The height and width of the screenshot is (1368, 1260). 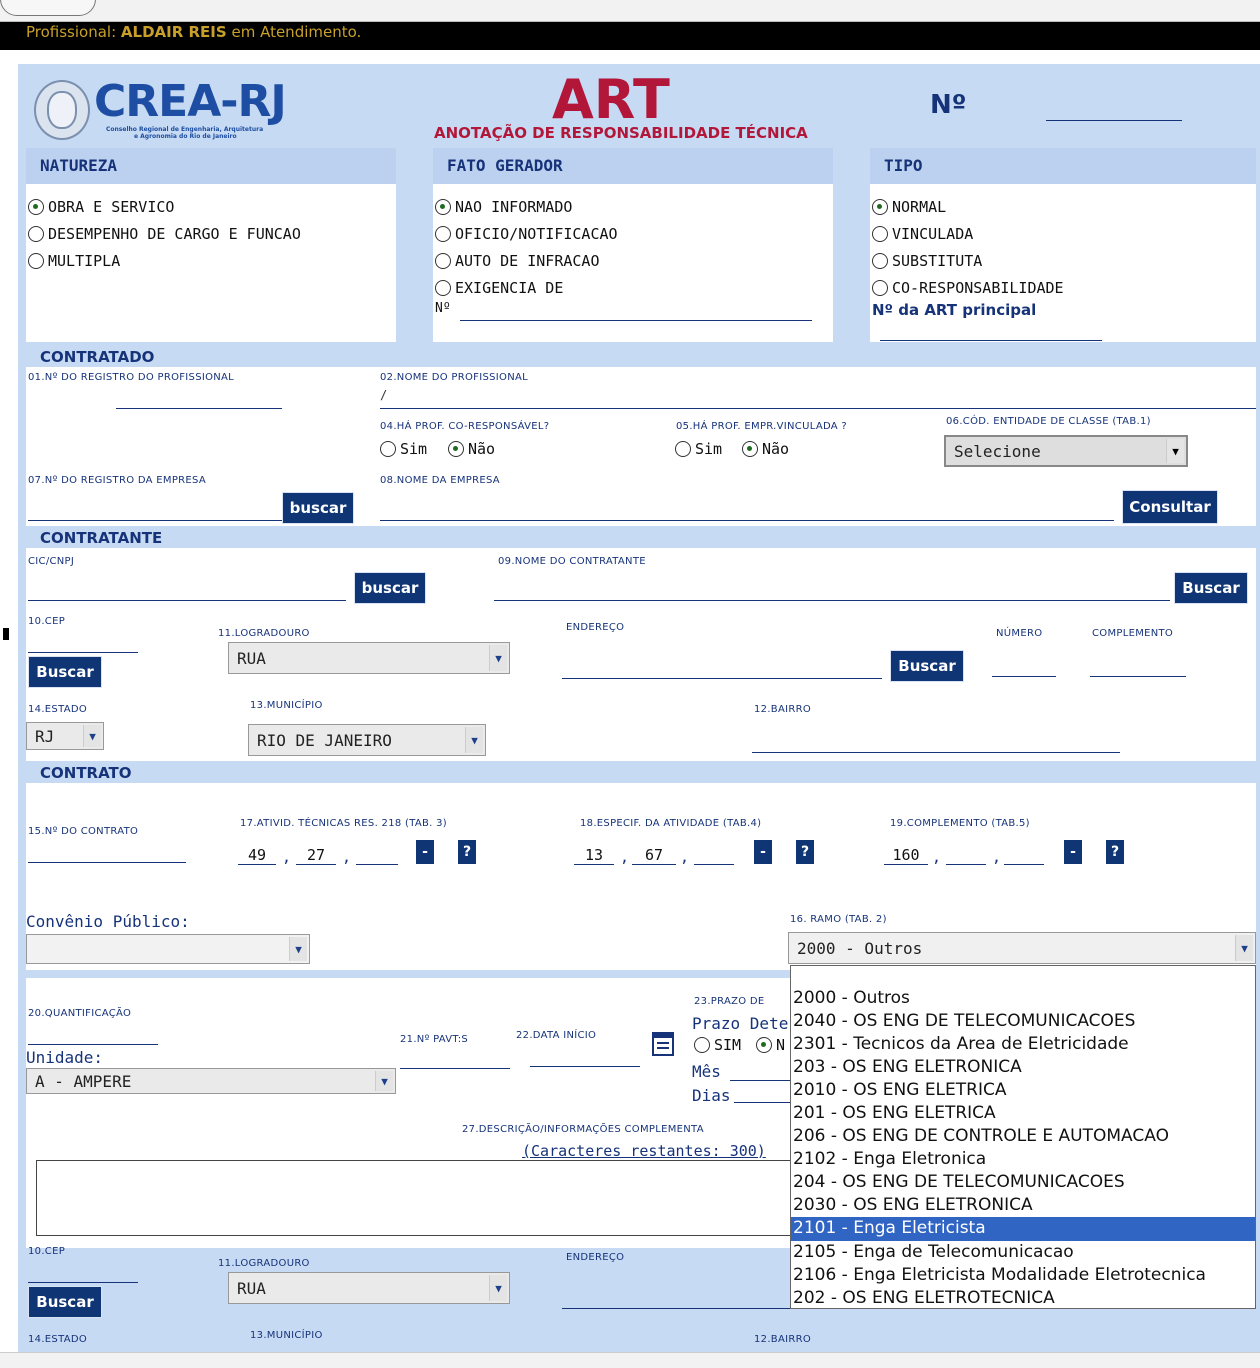 What do you see at coordinates (765, 449) in the screenshot?
I see `f05-nao: Não` at bounding box center [765, 449].